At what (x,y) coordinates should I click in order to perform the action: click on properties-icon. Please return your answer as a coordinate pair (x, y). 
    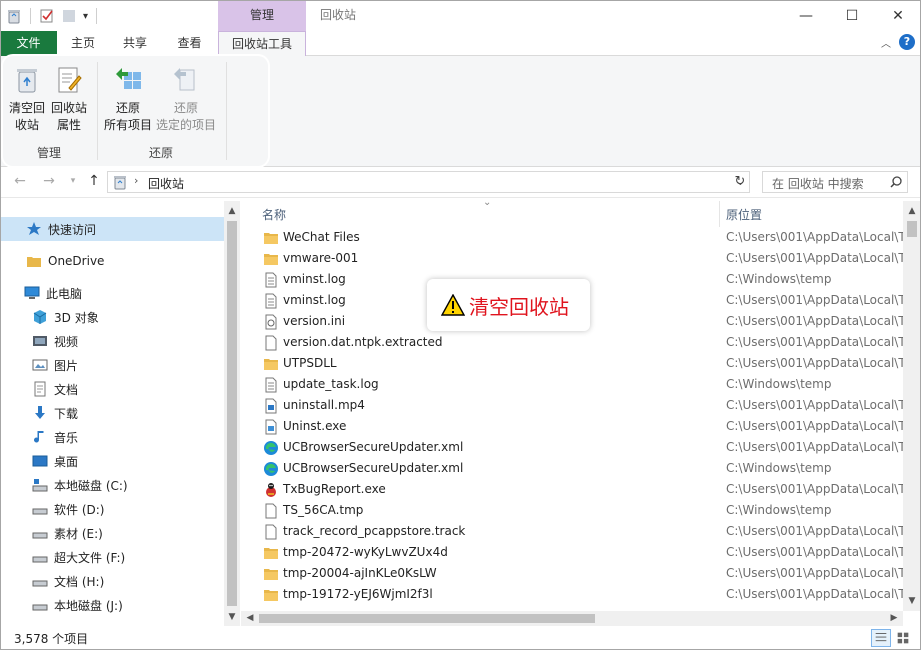
    Looking at the image, I should click on (47, 16).